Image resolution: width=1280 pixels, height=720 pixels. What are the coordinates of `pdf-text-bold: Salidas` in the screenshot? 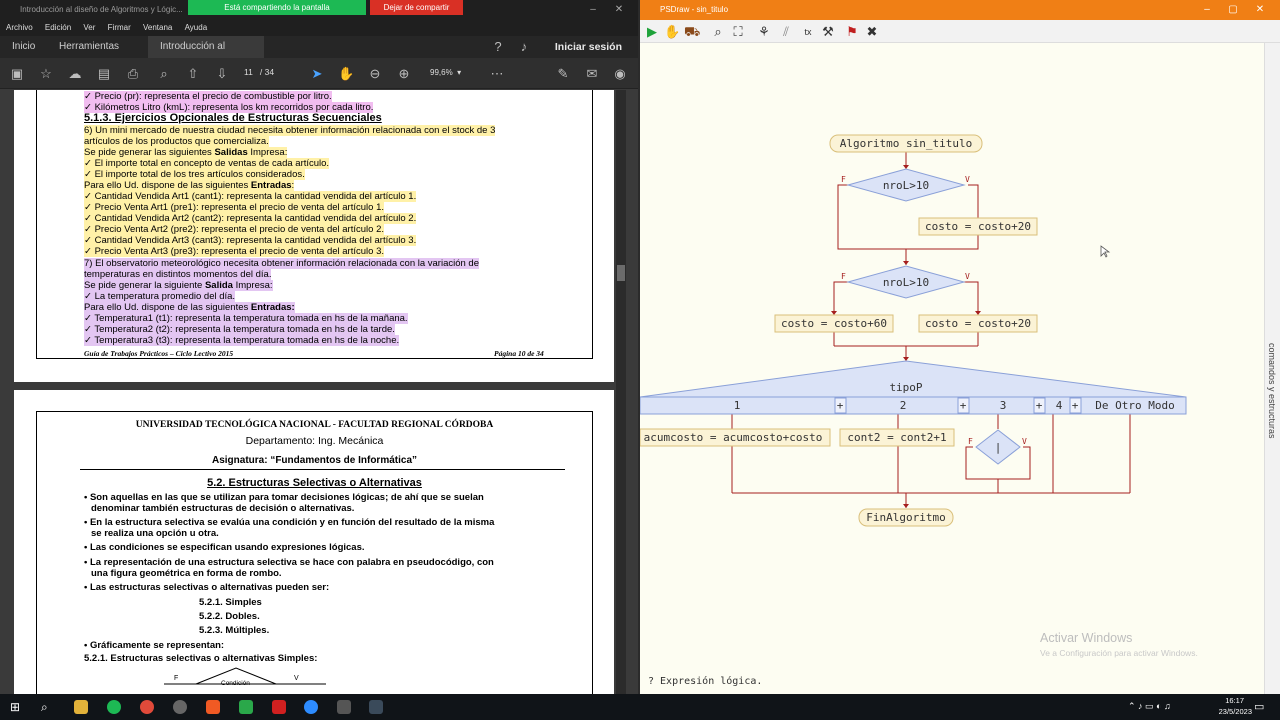 It's located at (231, 152).